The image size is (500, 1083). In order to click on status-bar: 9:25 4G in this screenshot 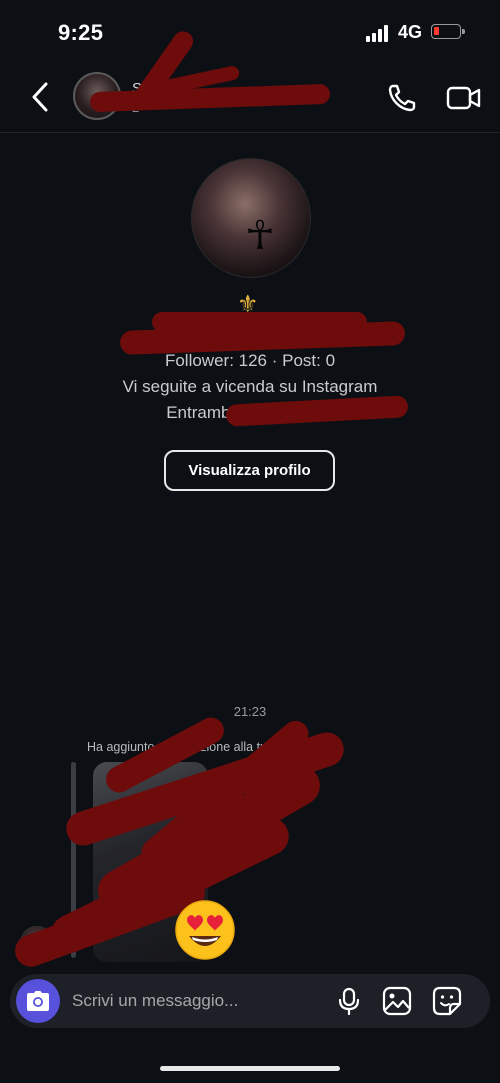, I will do `click(250, 32)`.